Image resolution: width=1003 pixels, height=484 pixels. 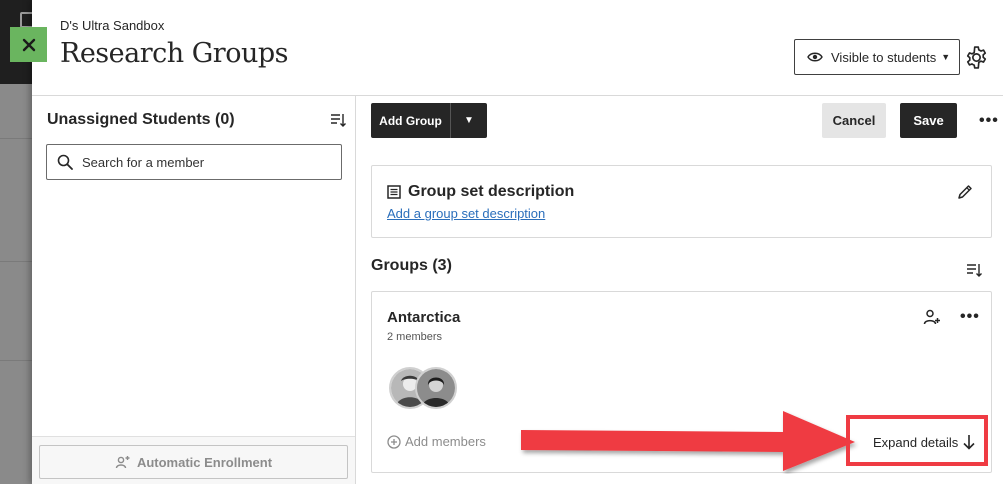 I want to click on user-plus-icon, so click(x=122, y=462).